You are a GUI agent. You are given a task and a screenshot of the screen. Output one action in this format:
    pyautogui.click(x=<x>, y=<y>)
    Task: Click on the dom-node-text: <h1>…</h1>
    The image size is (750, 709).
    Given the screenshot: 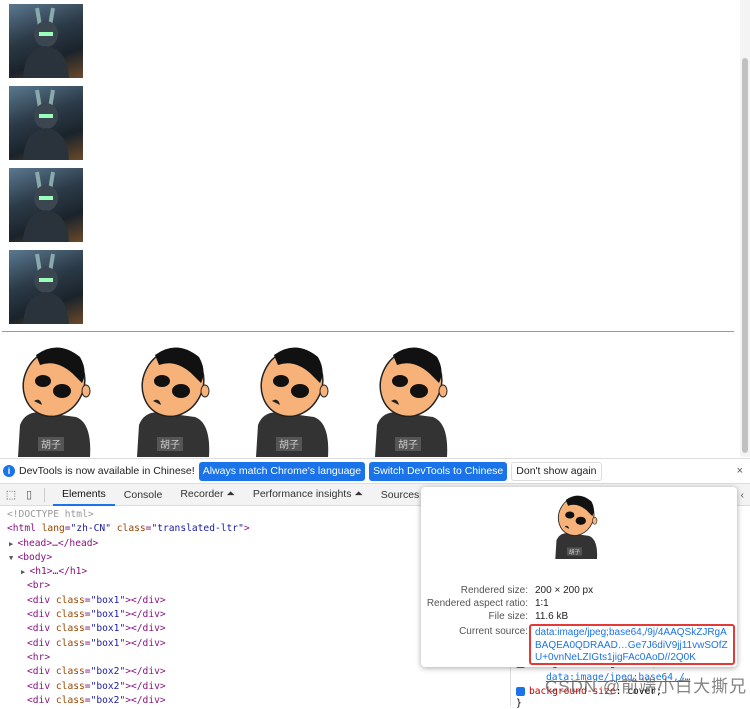 What is the action you would take?
    pyautogui.click(x=58, y=572)
    